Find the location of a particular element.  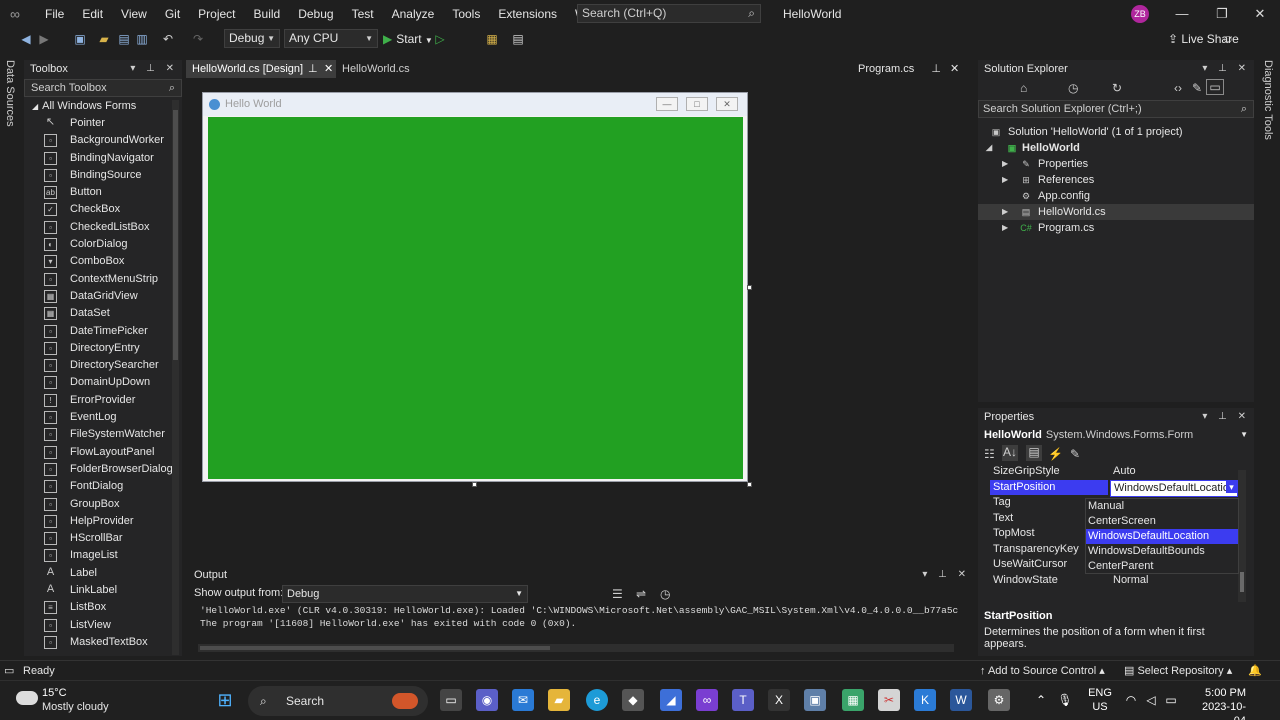

taskbar-search: ⌕ Search is located at coordinates (338, 701).